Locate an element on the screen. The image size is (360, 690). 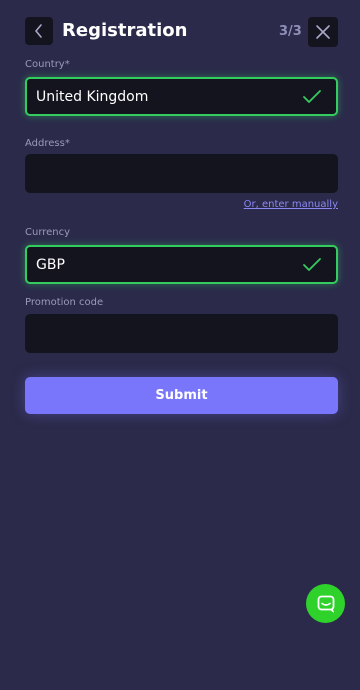
chat-button is located at coordinates (325, 603).